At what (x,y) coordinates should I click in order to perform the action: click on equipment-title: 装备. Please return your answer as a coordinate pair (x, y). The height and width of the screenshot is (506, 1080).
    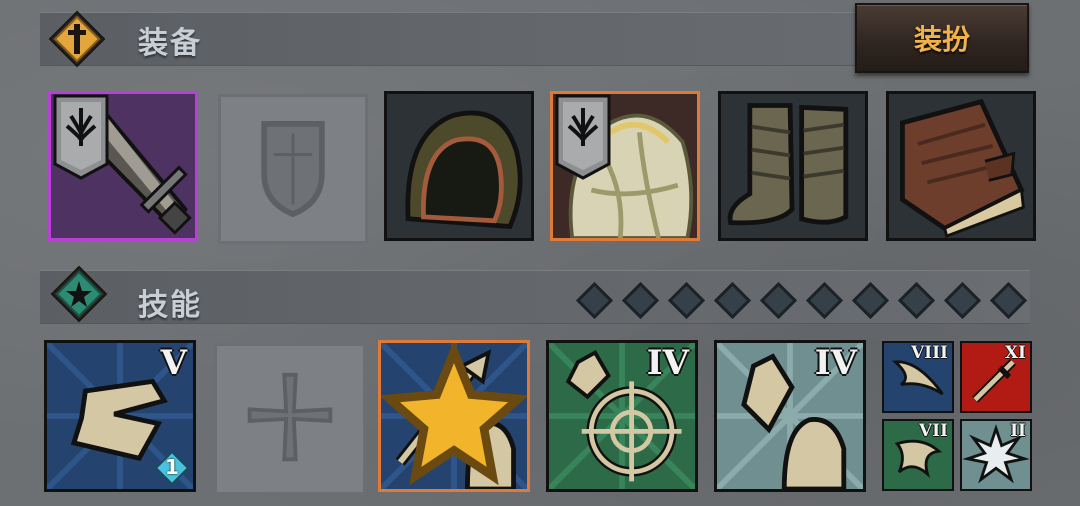
    Looking at the image, I should click on (170, 43).